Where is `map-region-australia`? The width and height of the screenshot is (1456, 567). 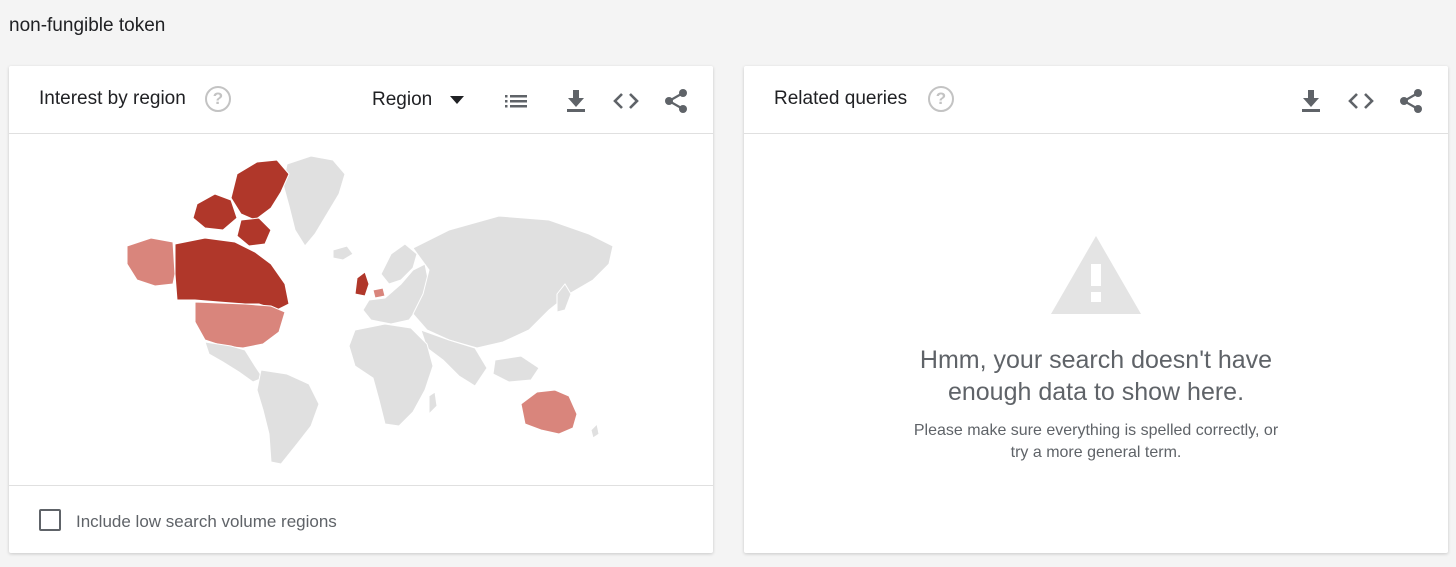
map-region-australia is located at coordinates (549, 412).